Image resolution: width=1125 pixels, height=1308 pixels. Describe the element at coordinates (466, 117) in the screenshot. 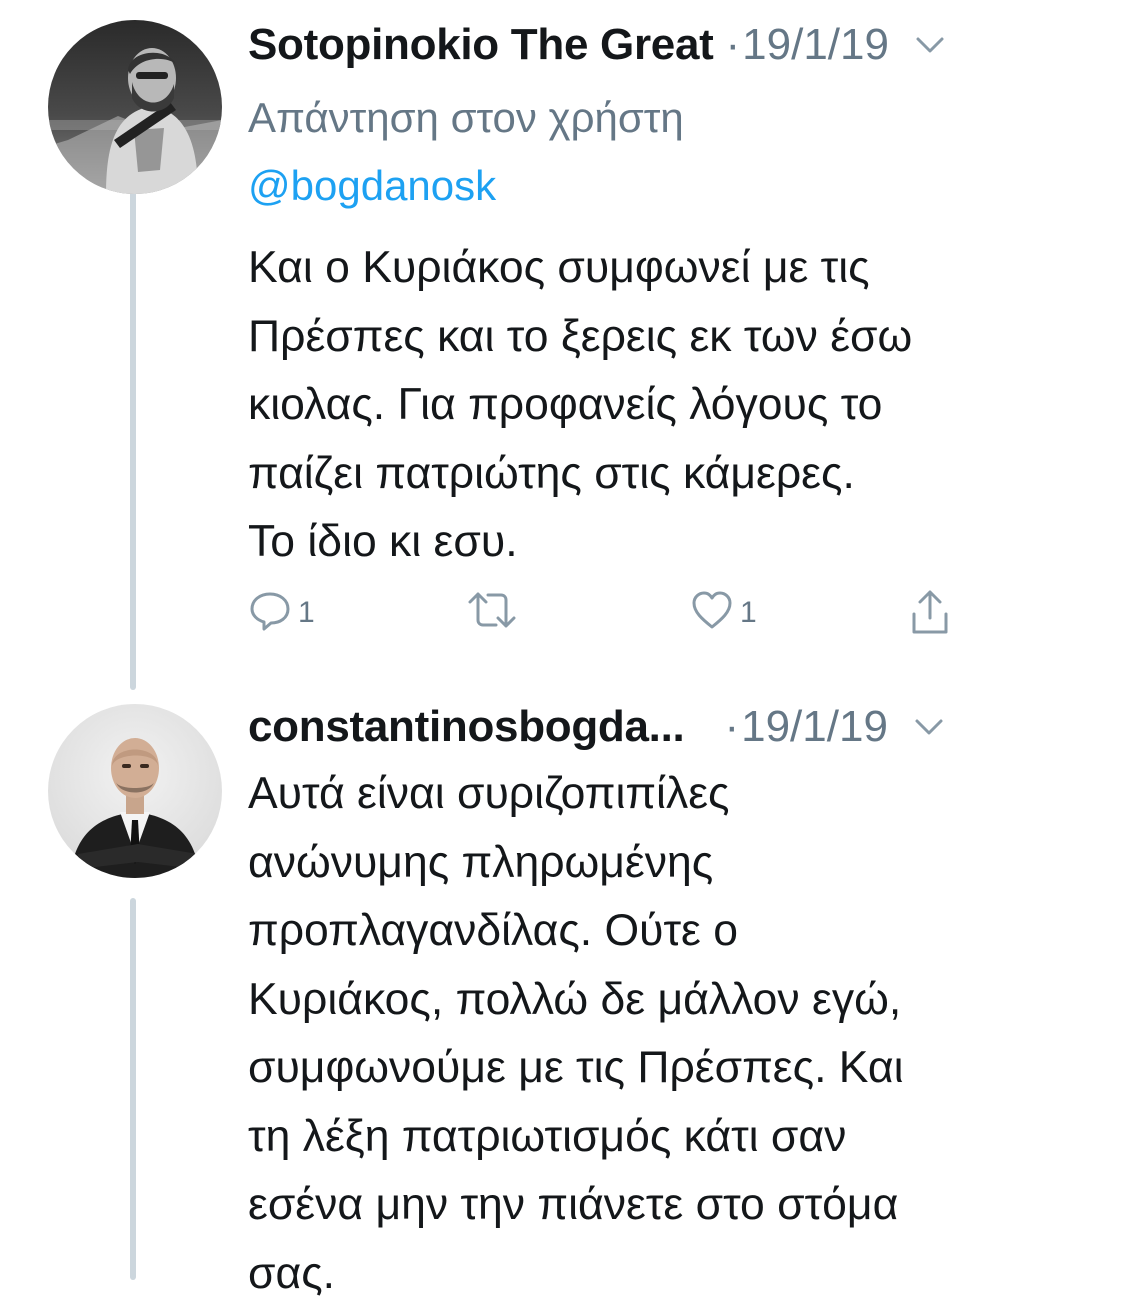

I see `reply-prefix: Απάντηση στον χρήστη` at that location.